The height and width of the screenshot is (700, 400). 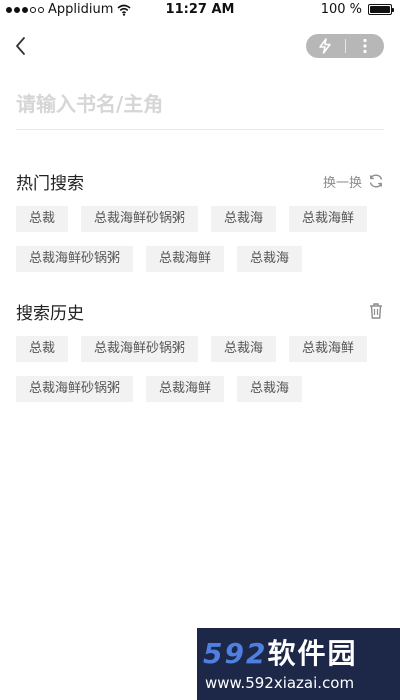 I want to click on flash-button, so click(x=325, y=46).